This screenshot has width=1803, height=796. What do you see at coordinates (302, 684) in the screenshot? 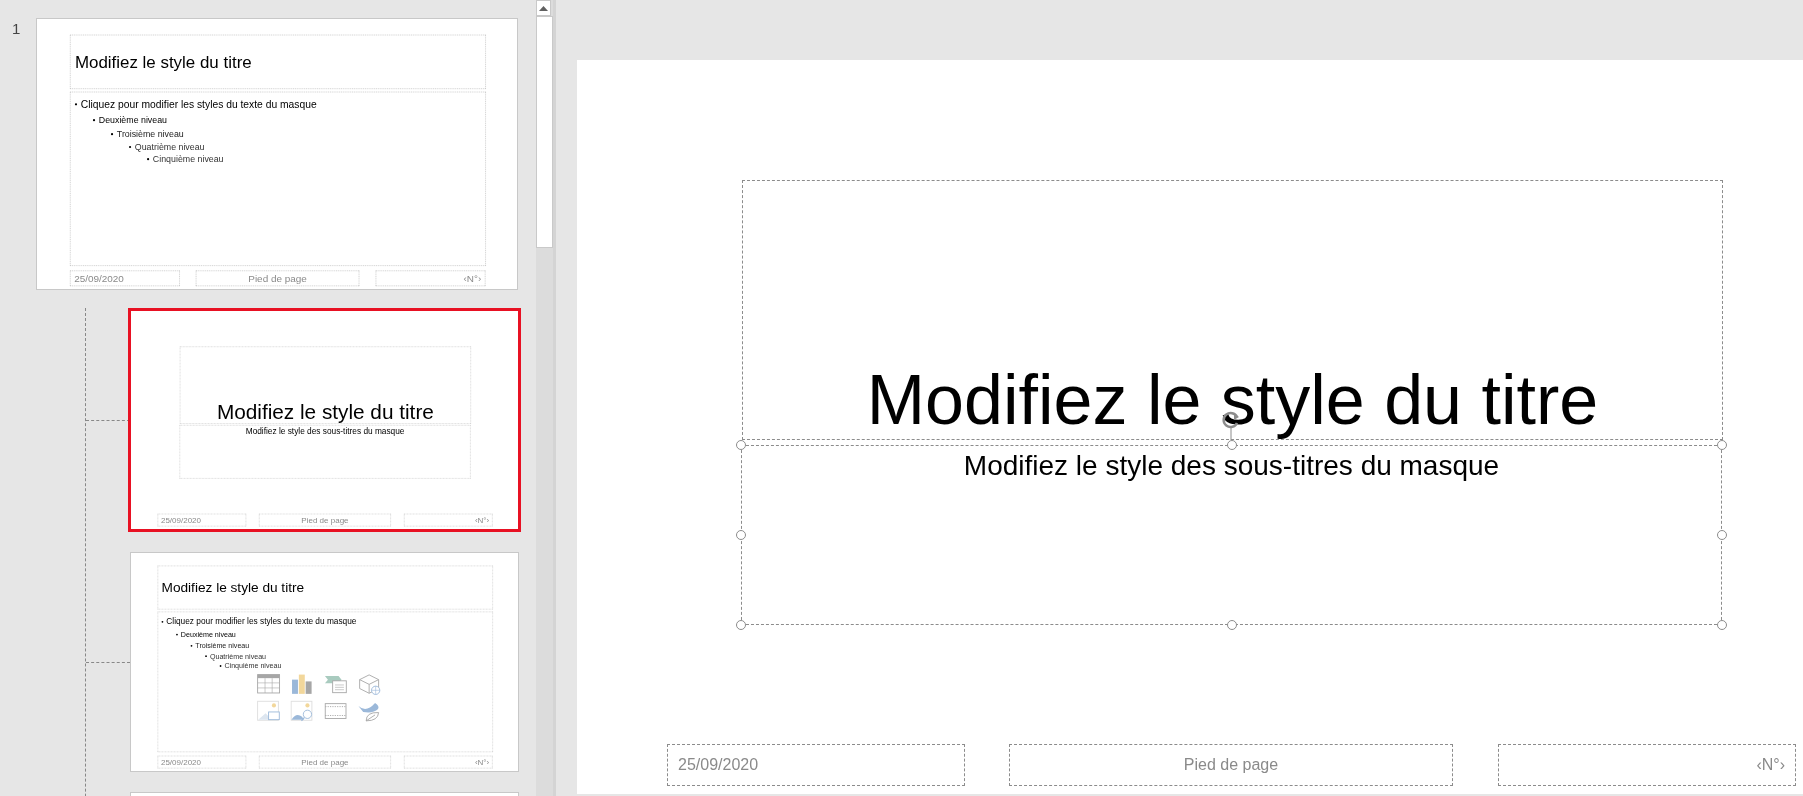
I see `chart-icon` at bounding box center [302, 684].